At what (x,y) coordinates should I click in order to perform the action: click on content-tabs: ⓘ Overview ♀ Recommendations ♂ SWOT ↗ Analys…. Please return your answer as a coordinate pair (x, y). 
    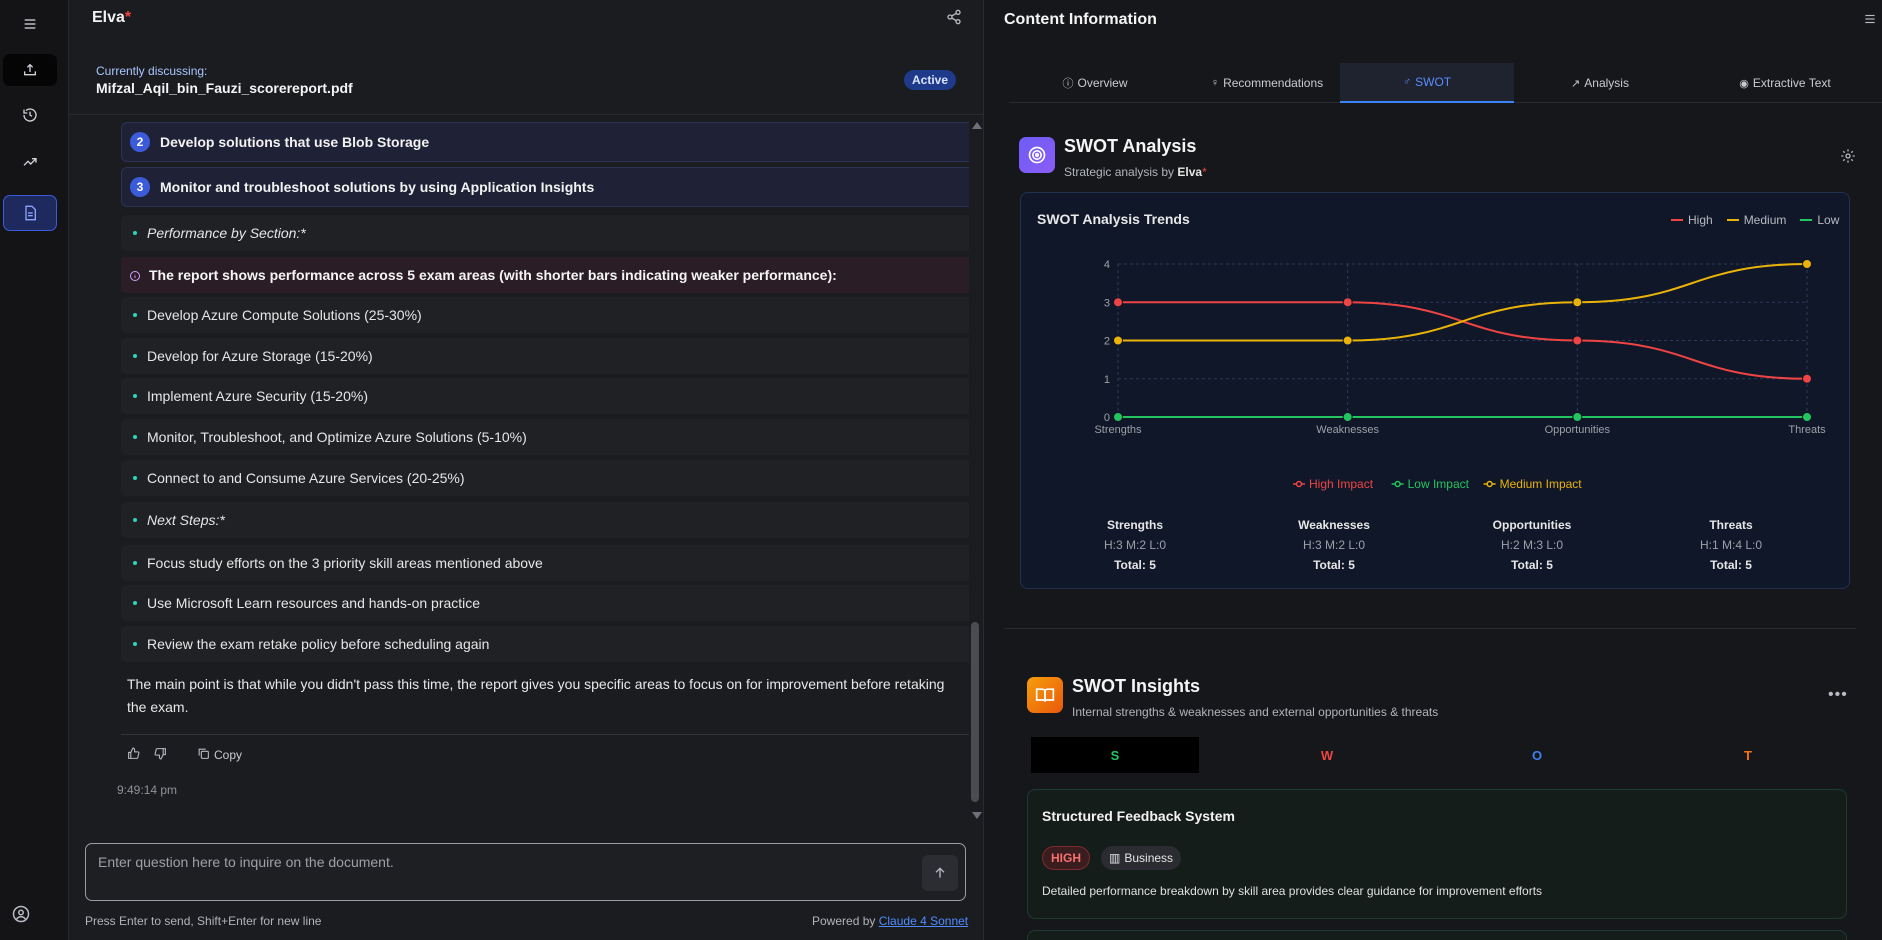
    Looking at the image, I should click on (1445, 83).